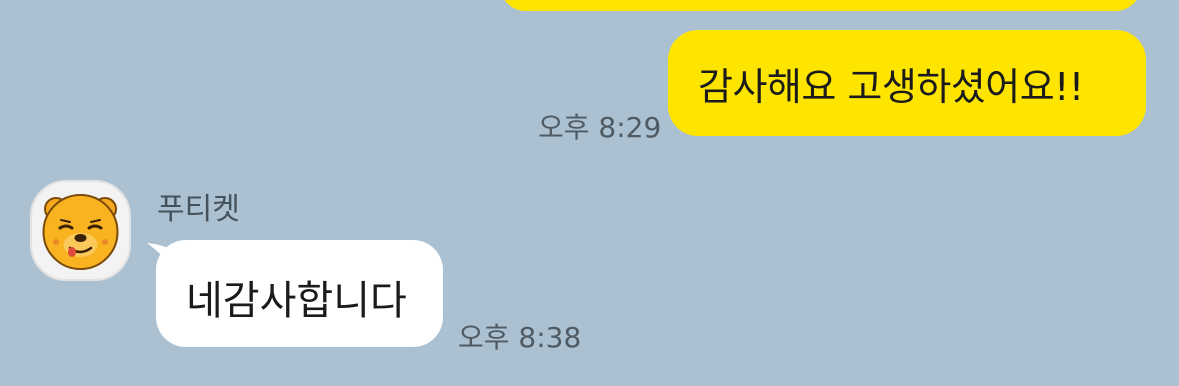  I want to click on incoming-message-time: 오후 8:38, so click(520, 337).